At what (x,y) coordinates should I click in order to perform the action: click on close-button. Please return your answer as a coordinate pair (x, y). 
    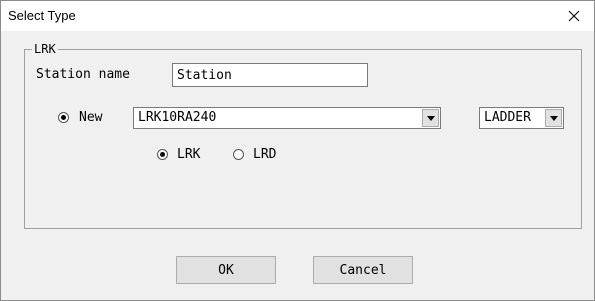
    Looking at the image, I should click on (574, 16).